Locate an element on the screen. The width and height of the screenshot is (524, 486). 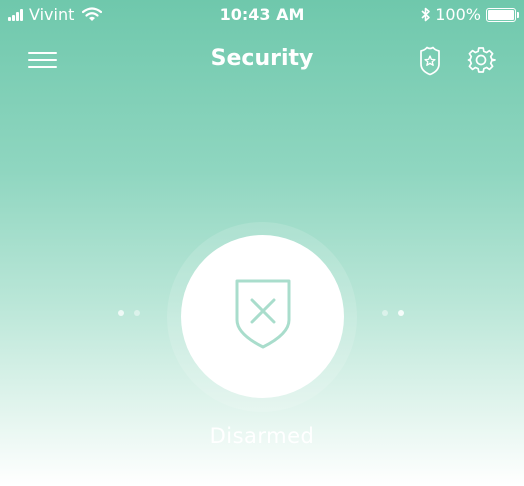
page-title: Security is located at coordinates (262, 58).